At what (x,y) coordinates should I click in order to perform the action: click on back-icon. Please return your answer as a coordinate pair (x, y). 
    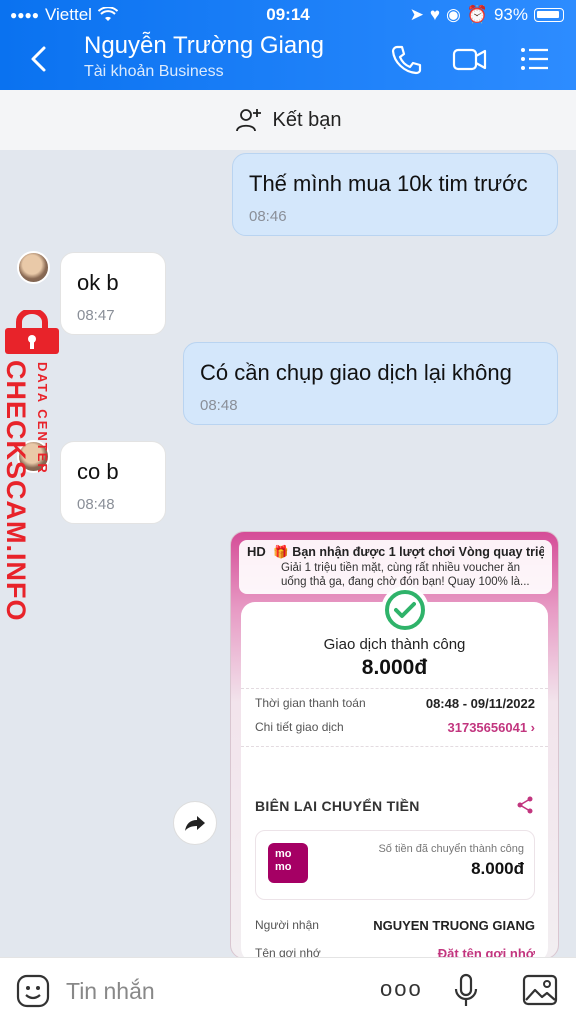
    Looking at the image, I should click on (39, 59).